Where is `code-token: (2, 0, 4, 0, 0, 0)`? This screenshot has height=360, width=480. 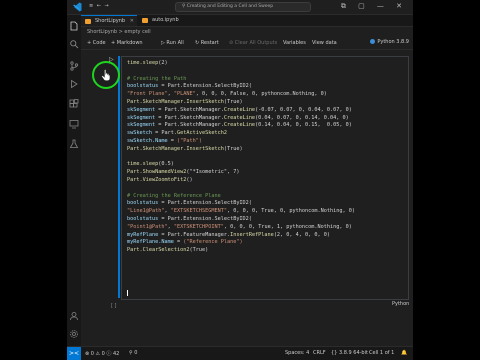
code-token: (2, 0, 4, 0, 0, 0) is located at coordinates (302, 234).